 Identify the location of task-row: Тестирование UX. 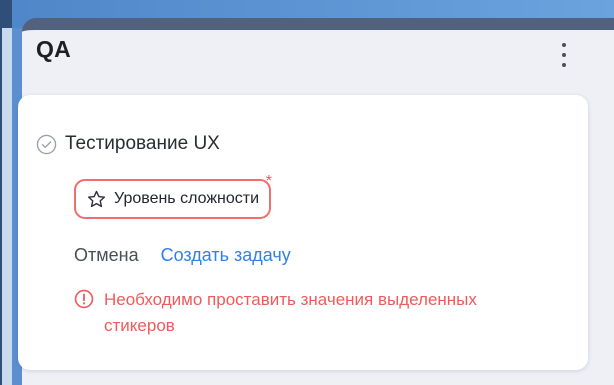
(128, 144).